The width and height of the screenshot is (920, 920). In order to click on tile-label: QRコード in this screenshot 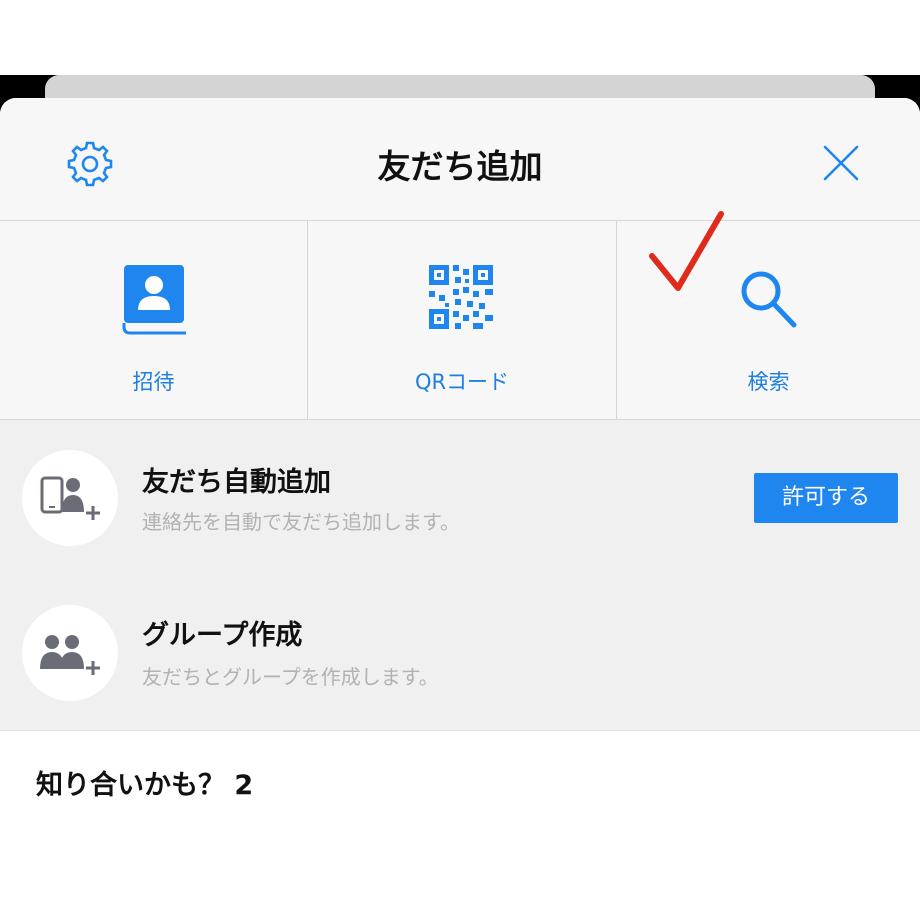, I will do `click(462, 382)`.